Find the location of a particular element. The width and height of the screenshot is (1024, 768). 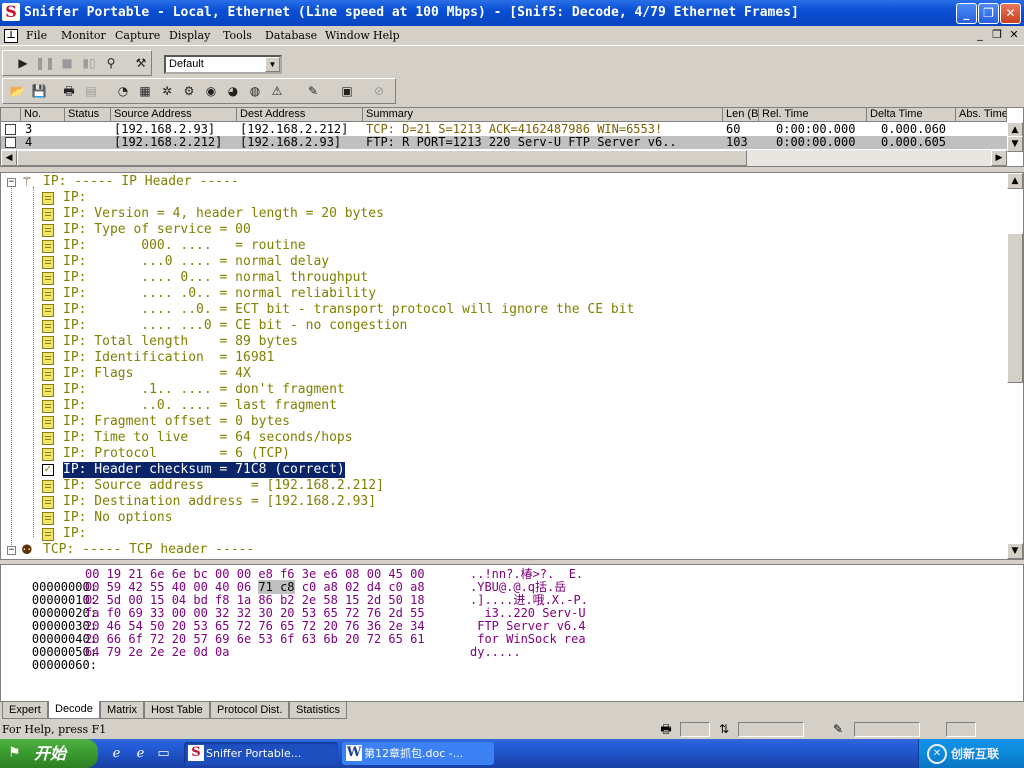

column-status: Status is located at coordinates (88, 115).